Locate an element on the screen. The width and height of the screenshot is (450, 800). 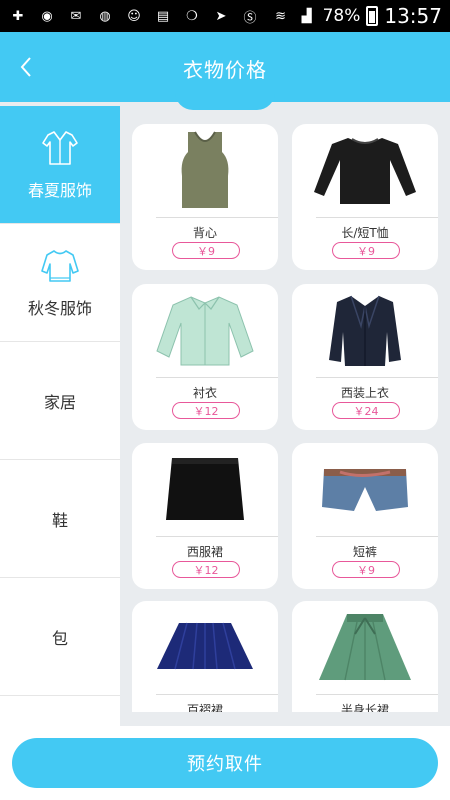
signal-icon: ▟ is located at coordinates (306, 16).